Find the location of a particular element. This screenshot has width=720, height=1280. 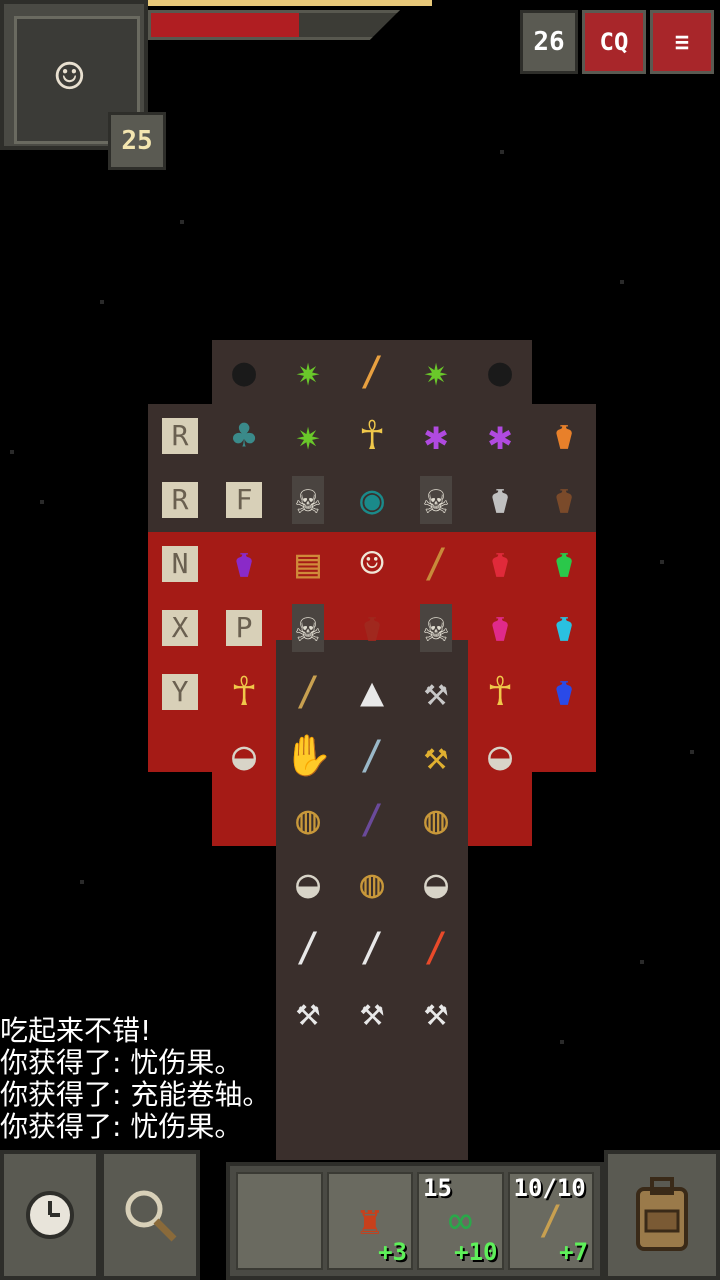

log-line: 你获得了: 充能卷轴。 is located at coordinates (135, 1094).